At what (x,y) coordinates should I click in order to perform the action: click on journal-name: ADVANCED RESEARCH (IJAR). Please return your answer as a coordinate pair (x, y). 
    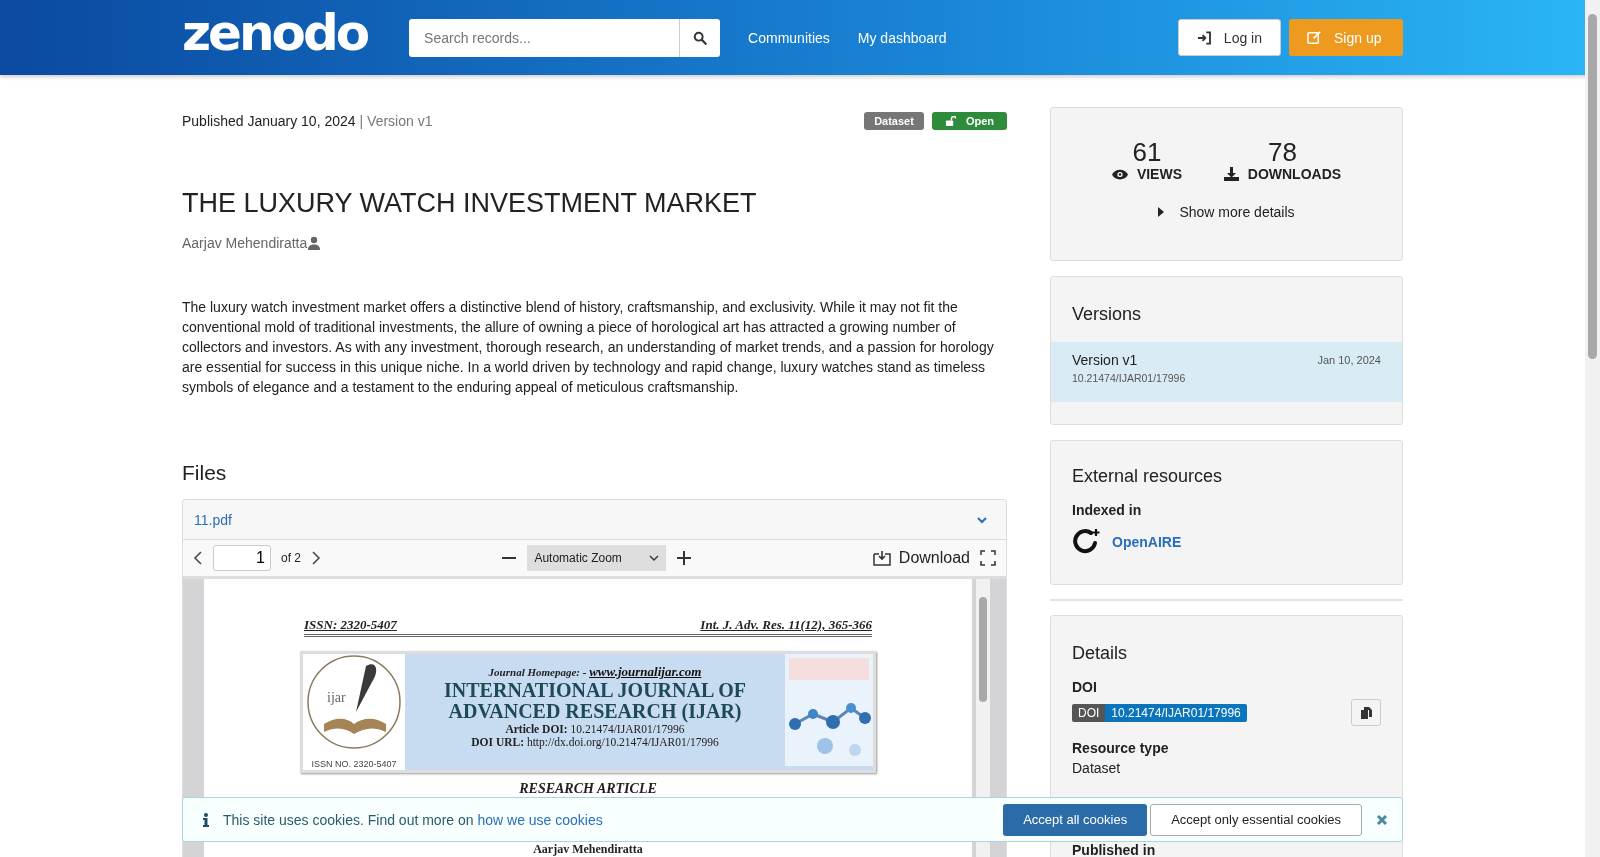
    Looking at the image, I should click on (595, 711).